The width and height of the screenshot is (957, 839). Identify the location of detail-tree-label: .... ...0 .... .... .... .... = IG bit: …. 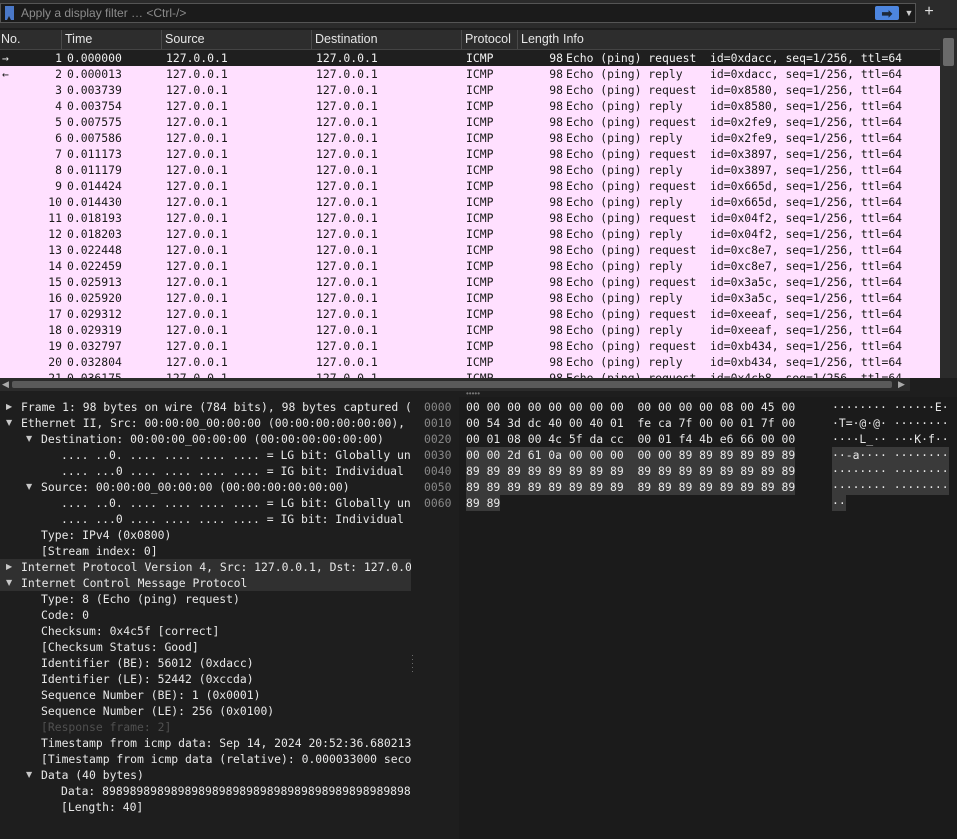
(236, 471).